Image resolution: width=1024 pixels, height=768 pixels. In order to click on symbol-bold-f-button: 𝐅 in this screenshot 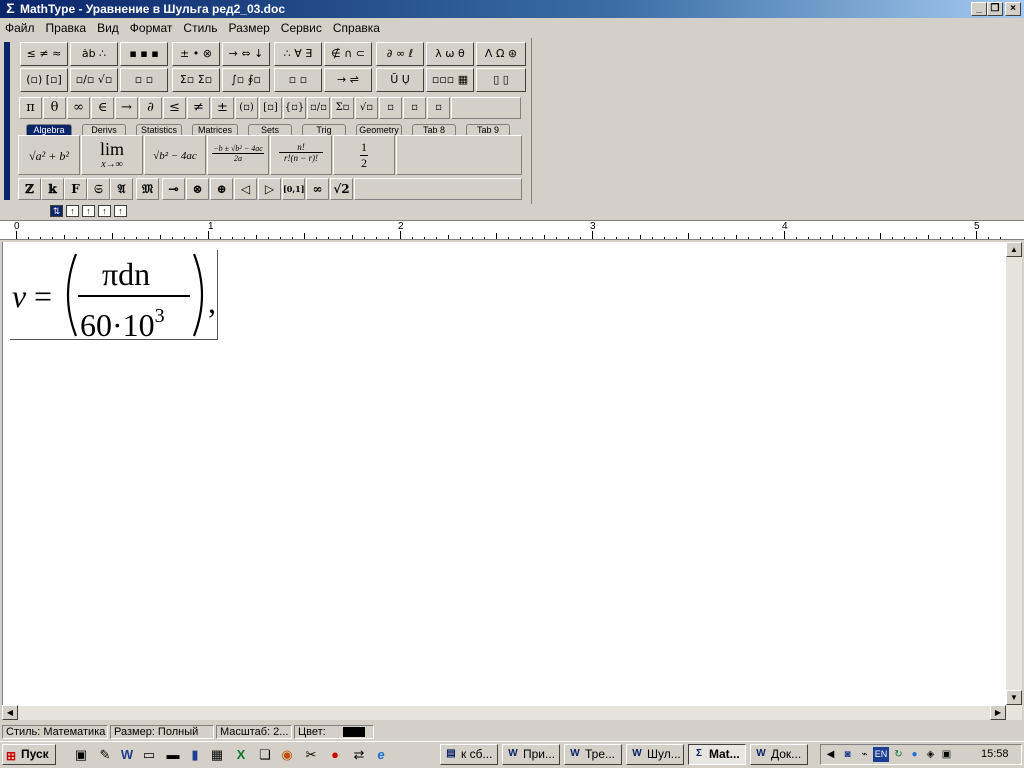, I will do `click(75, 189)`.